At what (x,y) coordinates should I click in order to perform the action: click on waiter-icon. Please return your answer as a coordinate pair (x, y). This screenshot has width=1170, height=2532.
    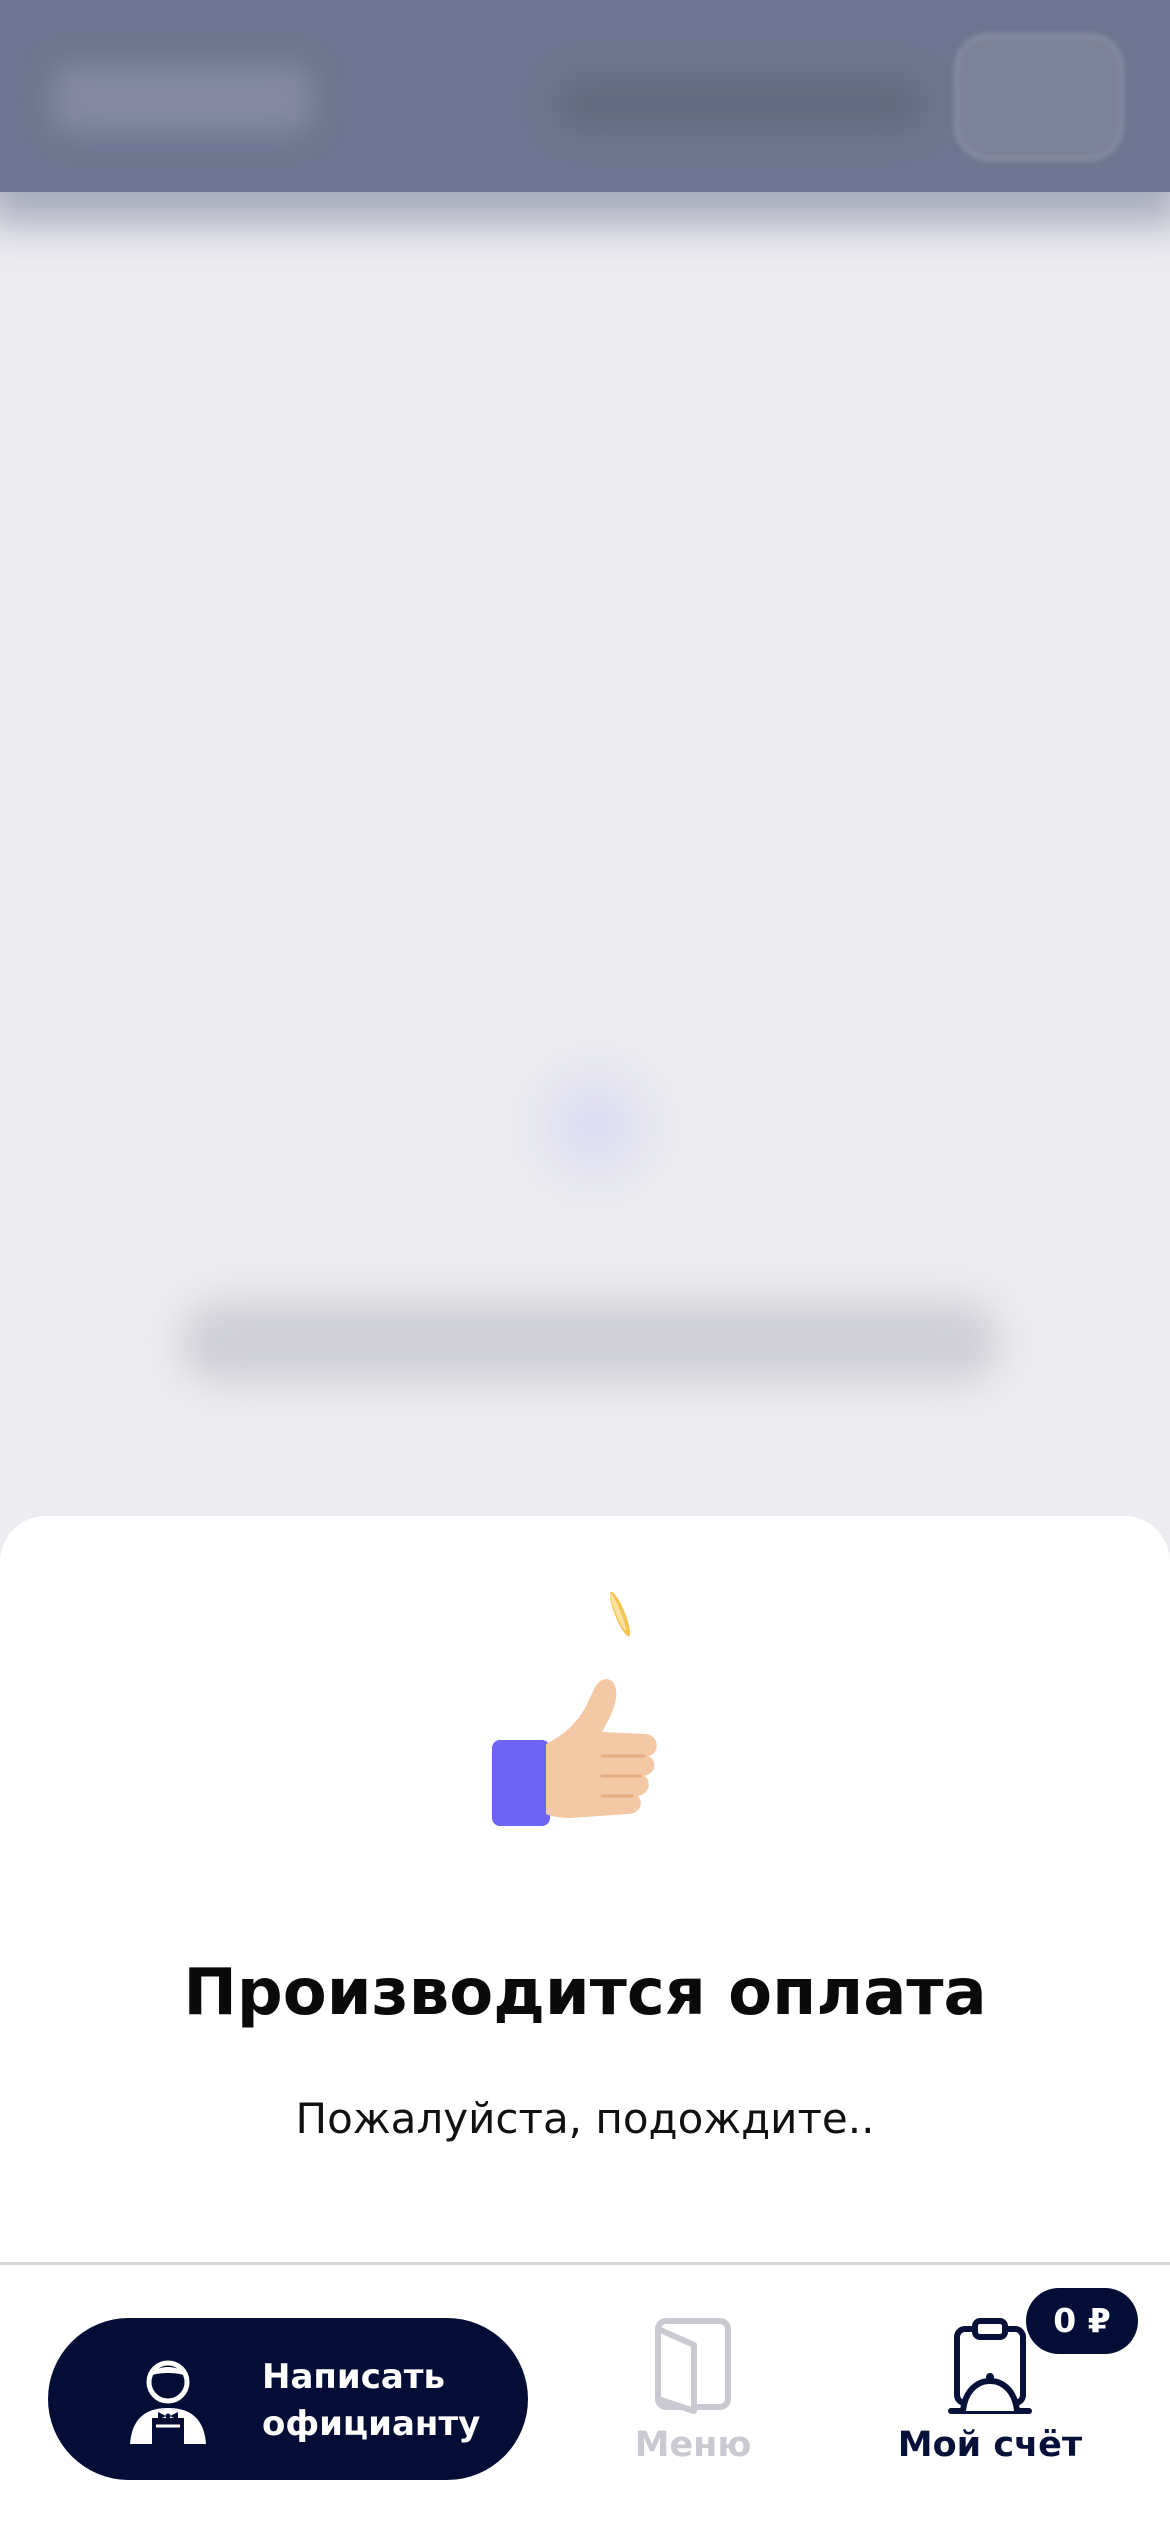
    Looking at the image, I should click on (168, 2402).